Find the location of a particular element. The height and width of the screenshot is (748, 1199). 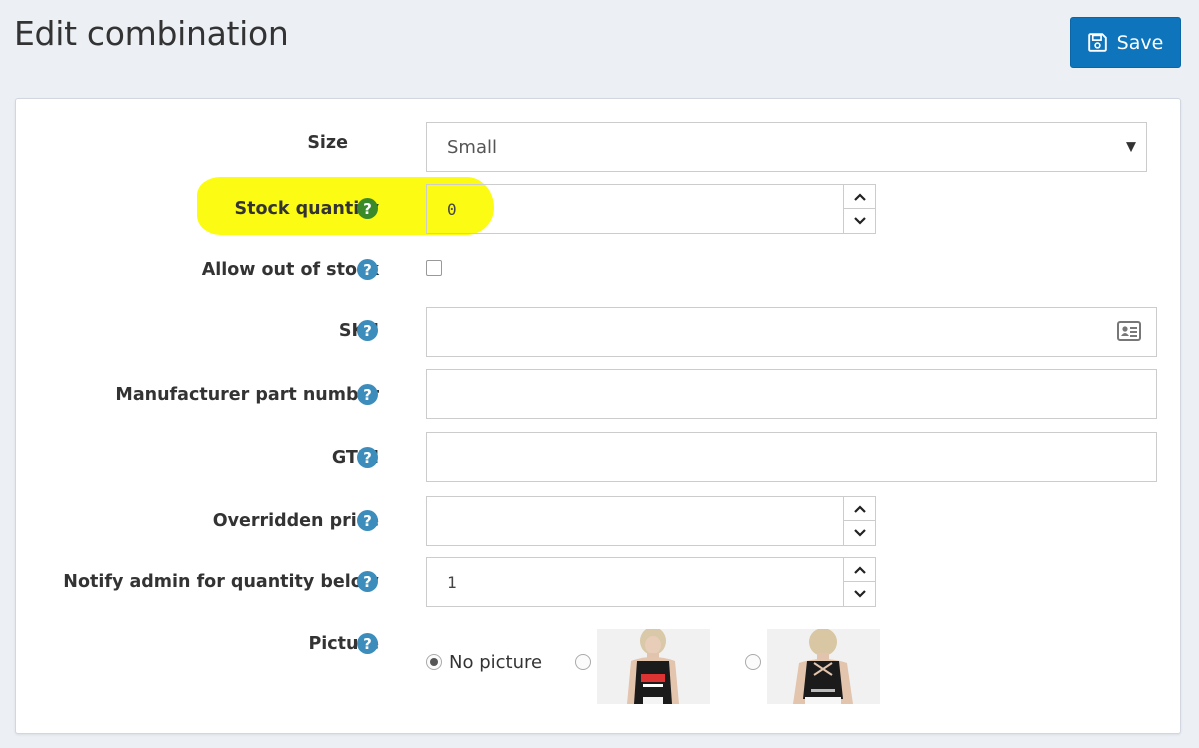

save-icon is located at coordinates (1097, 42).